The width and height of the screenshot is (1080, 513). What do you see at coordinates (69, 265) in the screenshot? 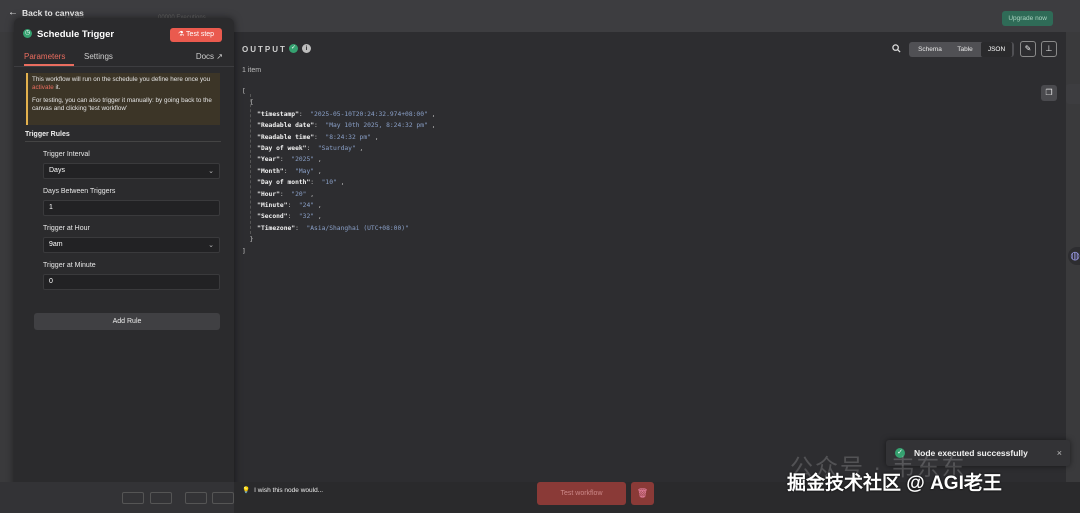
I see `trigger-minute-label: Trigger at Minute` at bounding box center [69, 265].